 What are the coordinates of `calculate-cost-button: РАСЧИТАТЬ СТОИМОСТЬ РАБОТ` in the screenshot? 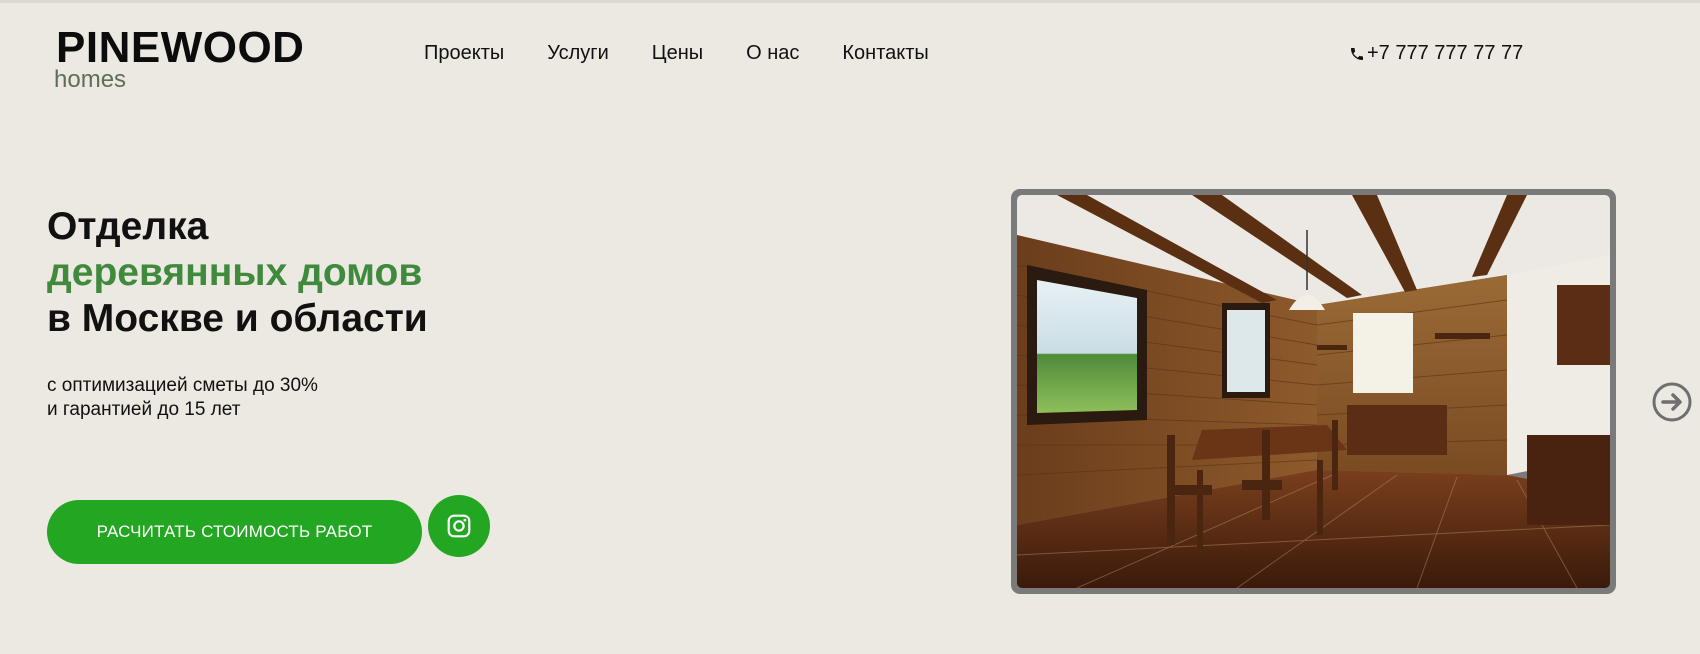 It's located at (234, 532).